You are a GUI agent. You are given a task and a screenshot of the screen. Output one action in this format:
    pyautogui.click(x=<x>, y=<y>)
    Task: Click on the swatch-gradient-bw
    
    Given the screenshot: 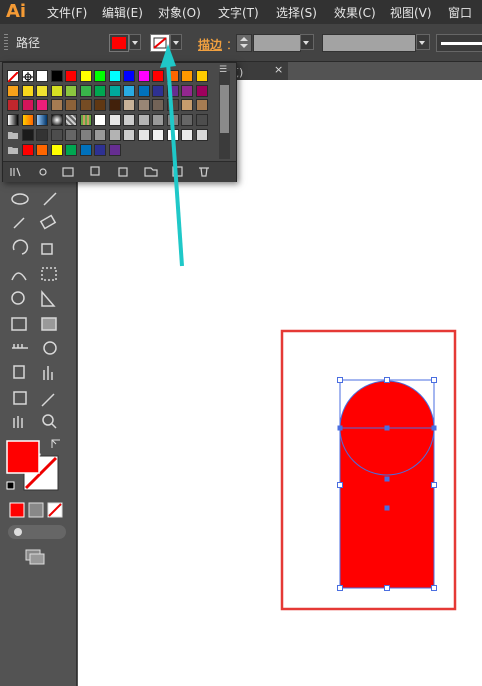 What is the action you would take?
    pyautogui.click(x=13, y=120)
    